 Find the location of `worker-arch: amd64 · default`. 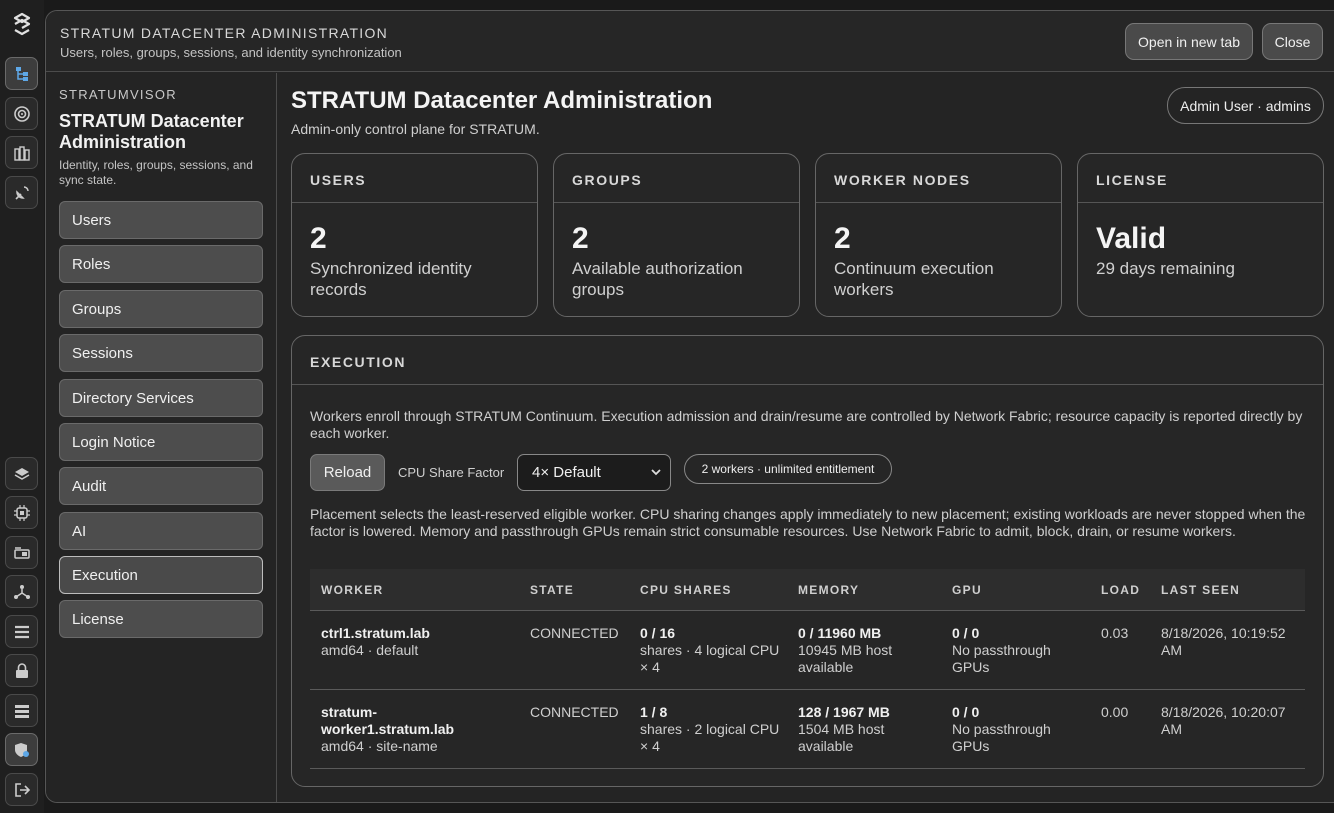

worker-arch: amd64 · default is located at coordinates (370, 650).